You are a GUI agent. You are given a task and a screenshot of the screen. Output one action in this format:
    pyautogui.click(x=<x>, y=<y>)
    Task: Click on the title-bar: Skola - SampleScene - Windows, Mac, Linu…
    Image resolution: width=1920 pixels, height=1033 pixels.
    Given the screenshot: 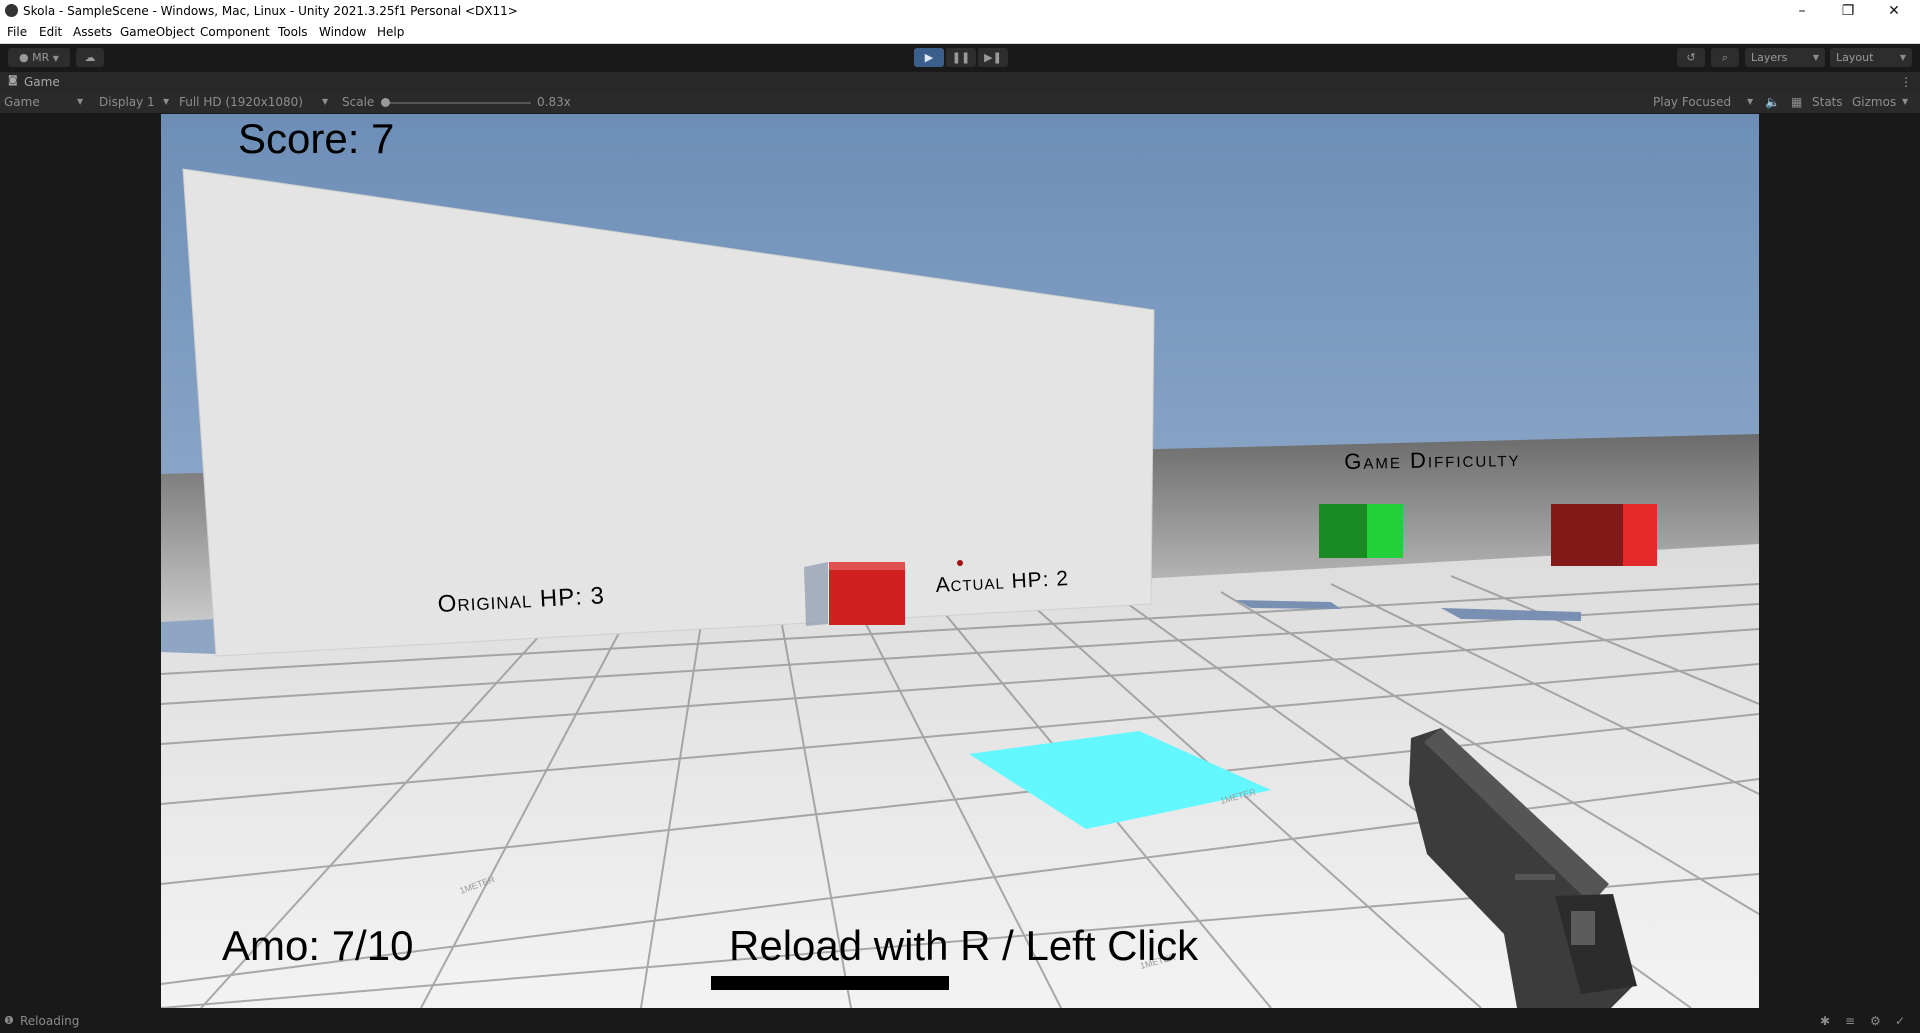 What is the action you would take?
    pyautogui.click(x=960, y=11)
    